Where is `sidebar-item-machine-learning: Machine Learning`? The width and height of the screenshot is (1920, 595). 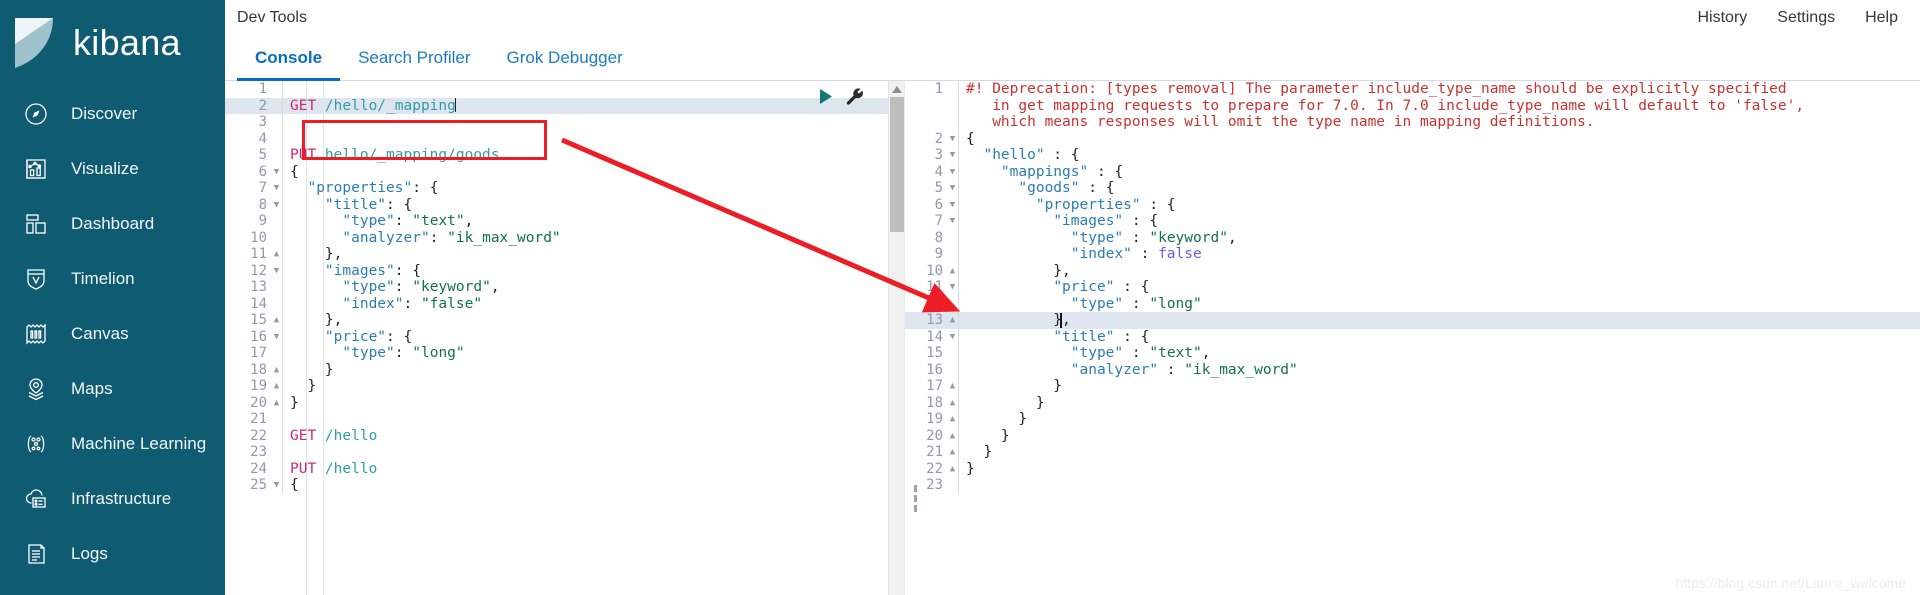 sidebar-item-machine-learning: Machine Learning is located at coordinates (112, 443).